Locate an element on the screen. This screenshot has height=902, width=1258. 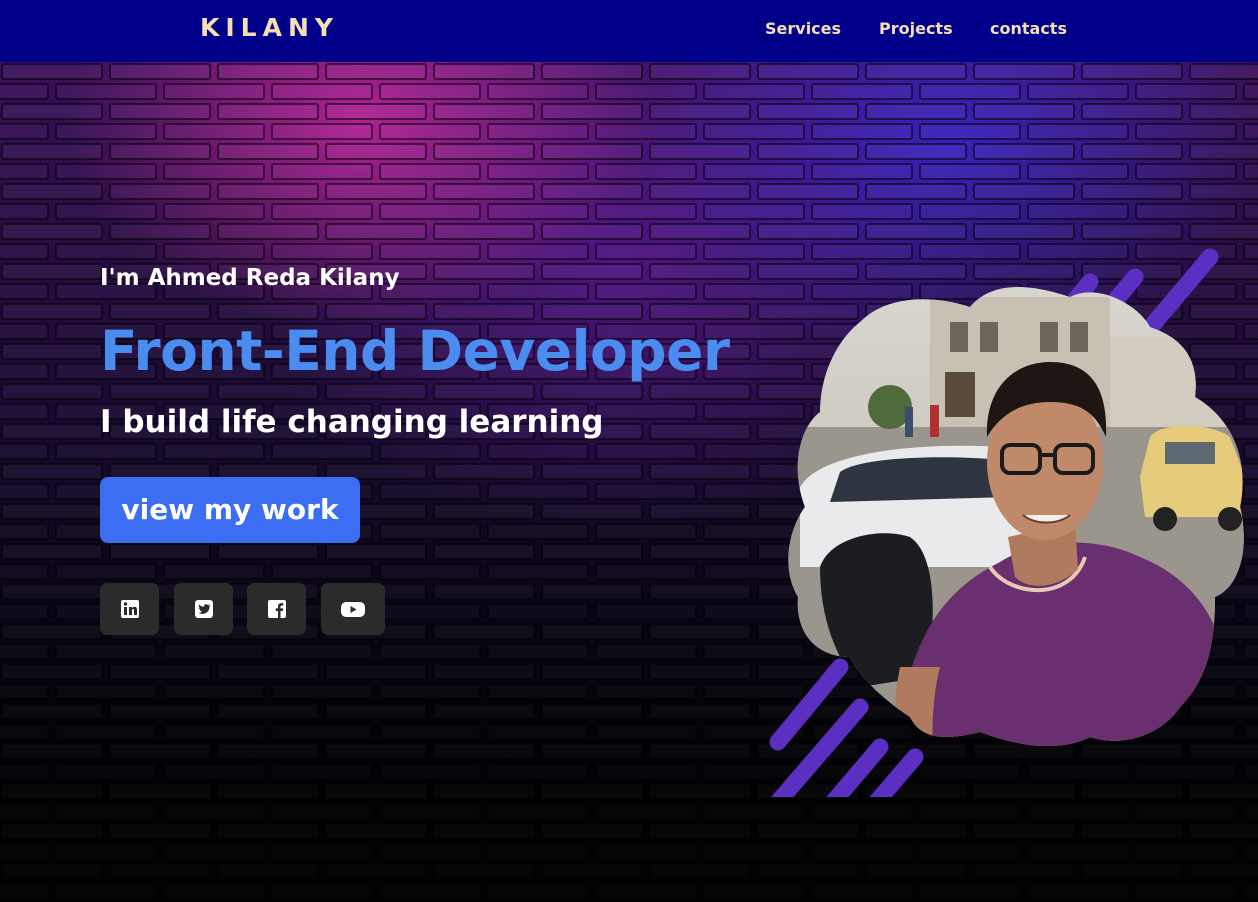
facebook-link is located at coordinates (276, 609).